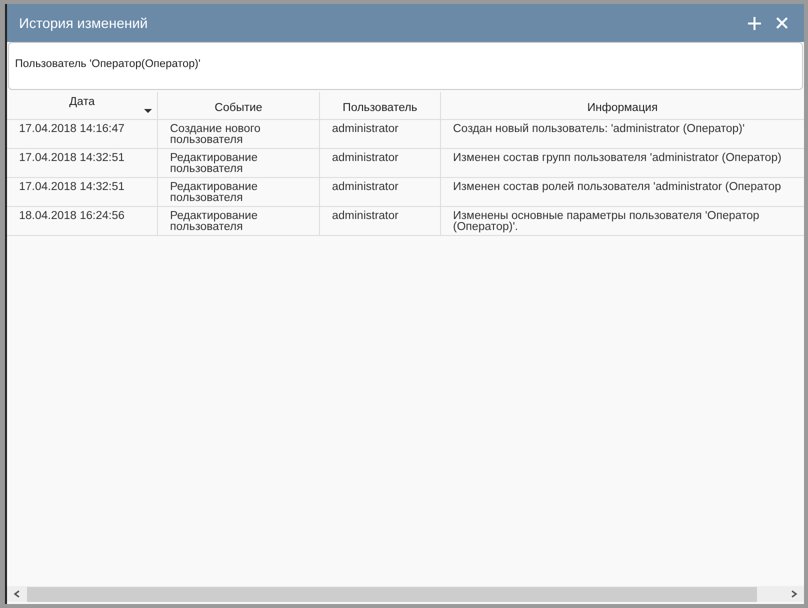  What do you see at coordinates (238, 105) in the screenshot?
I see `column-header: Событие` at bounding box center [238, 105].